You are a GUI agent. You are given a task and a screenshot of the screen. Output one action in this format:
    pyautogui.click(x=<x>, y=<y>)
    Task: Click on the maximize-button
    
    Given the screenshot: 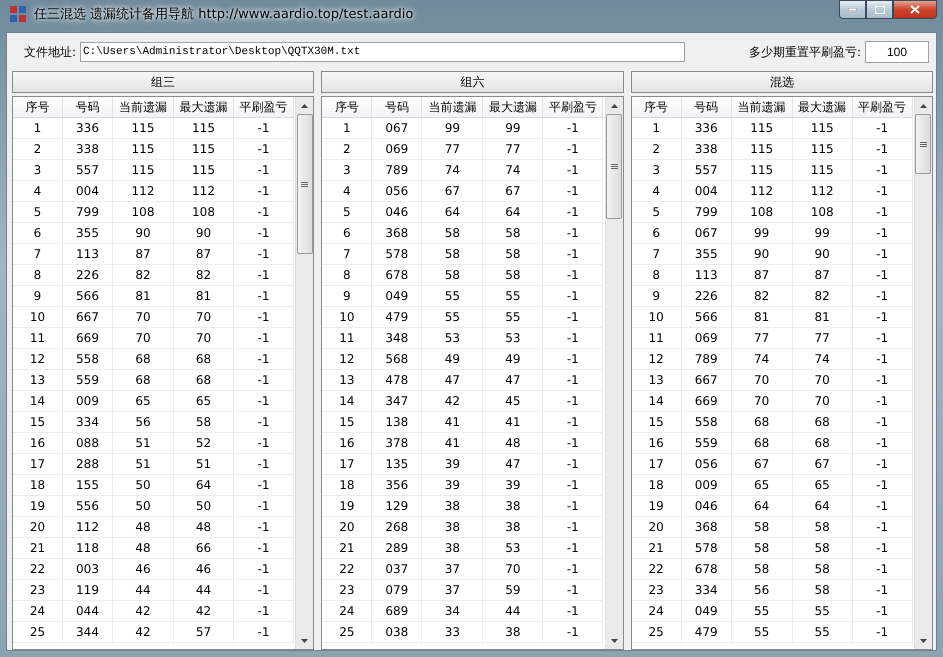 What is the action you would take?
    pyautogui.click(x=879, y=9)
    